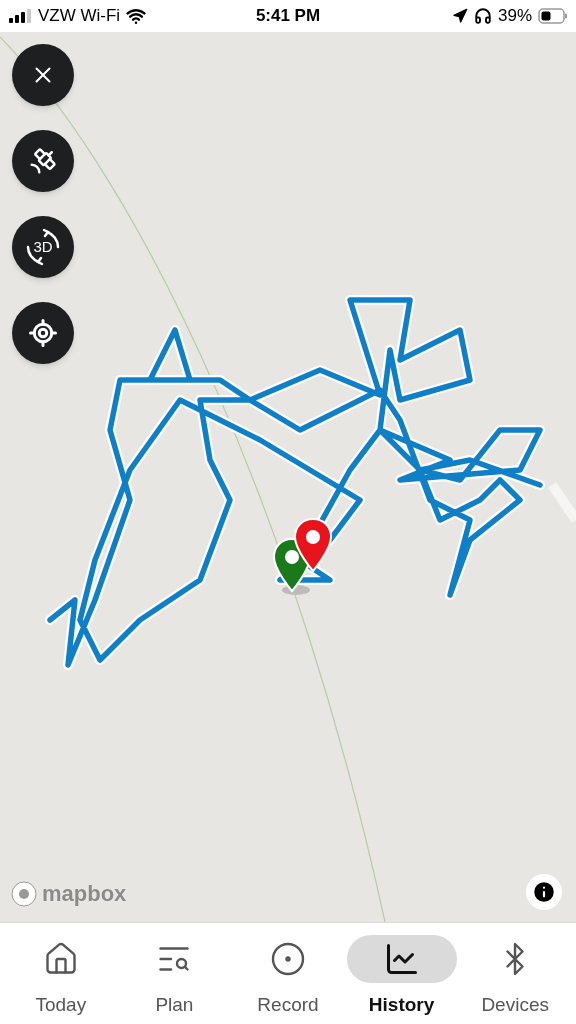 This screenshot has height=1024, width=576. What do you see at coordinates (43, 333) in the screenshot?
I see `locate-icon` at bounding box center [43, 333].